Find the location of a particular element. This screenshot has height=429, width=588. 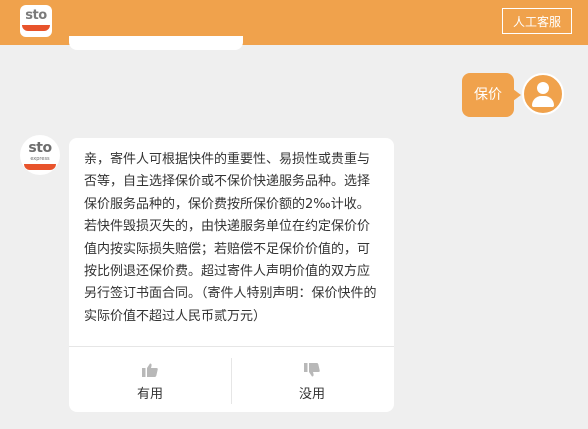

logo-text: sto is located at coordinates (36, 15).